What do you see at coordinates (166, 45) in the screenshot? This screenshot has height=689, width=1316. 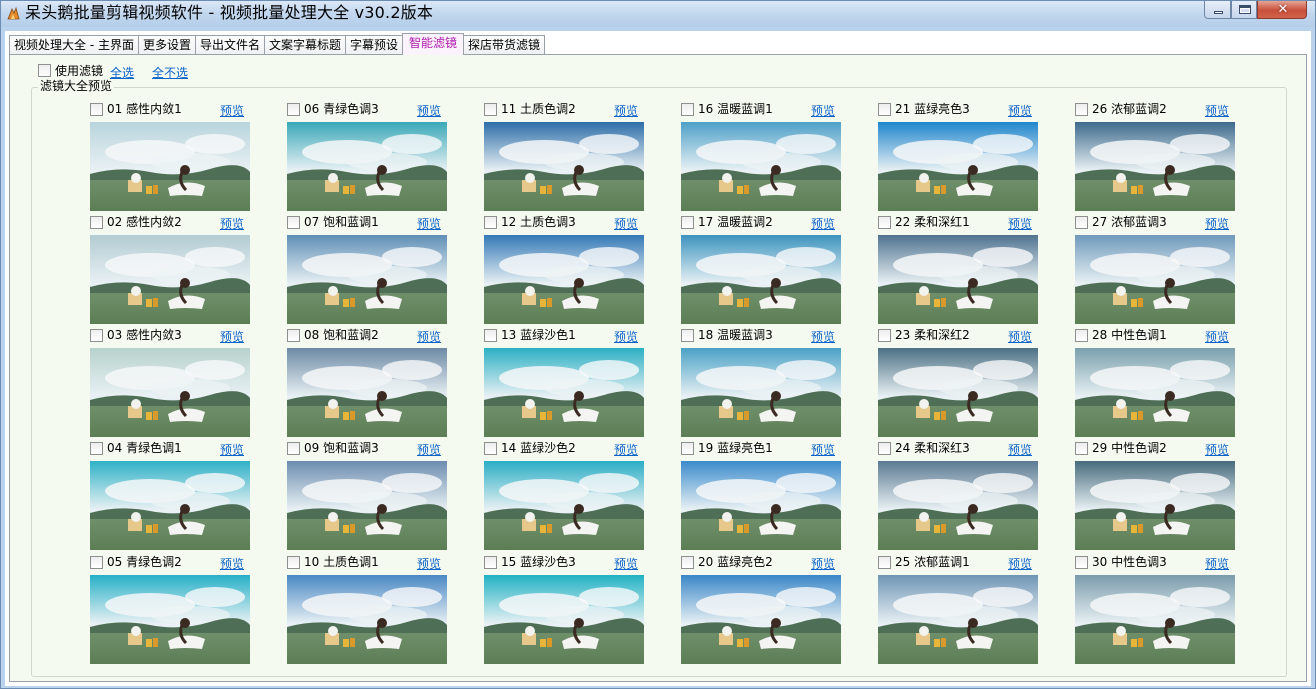 I see `tab-2: 更多设置` at bounding box center [166, 45].